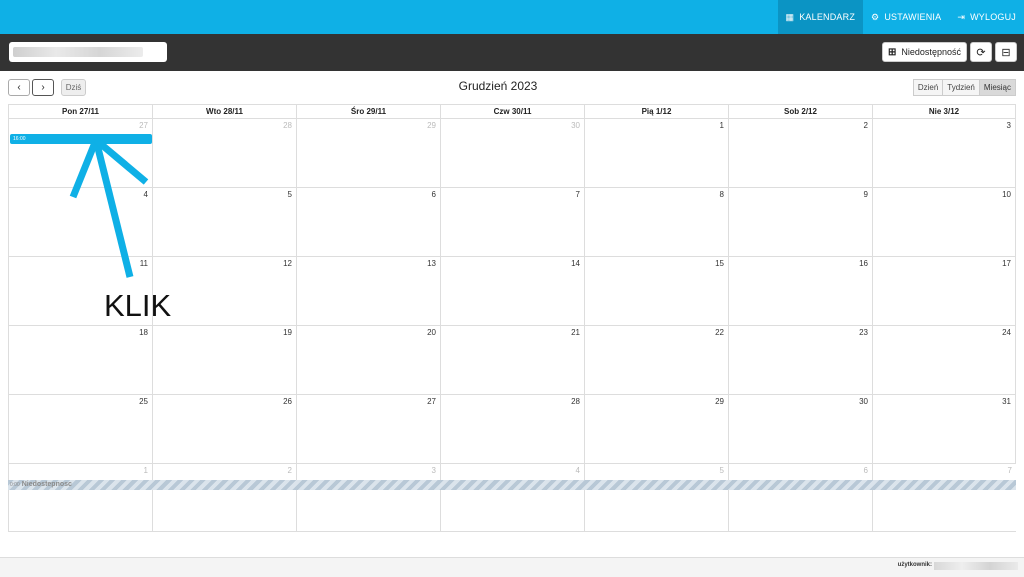  I want to click on today-button: Dziś, so click(73, 87).